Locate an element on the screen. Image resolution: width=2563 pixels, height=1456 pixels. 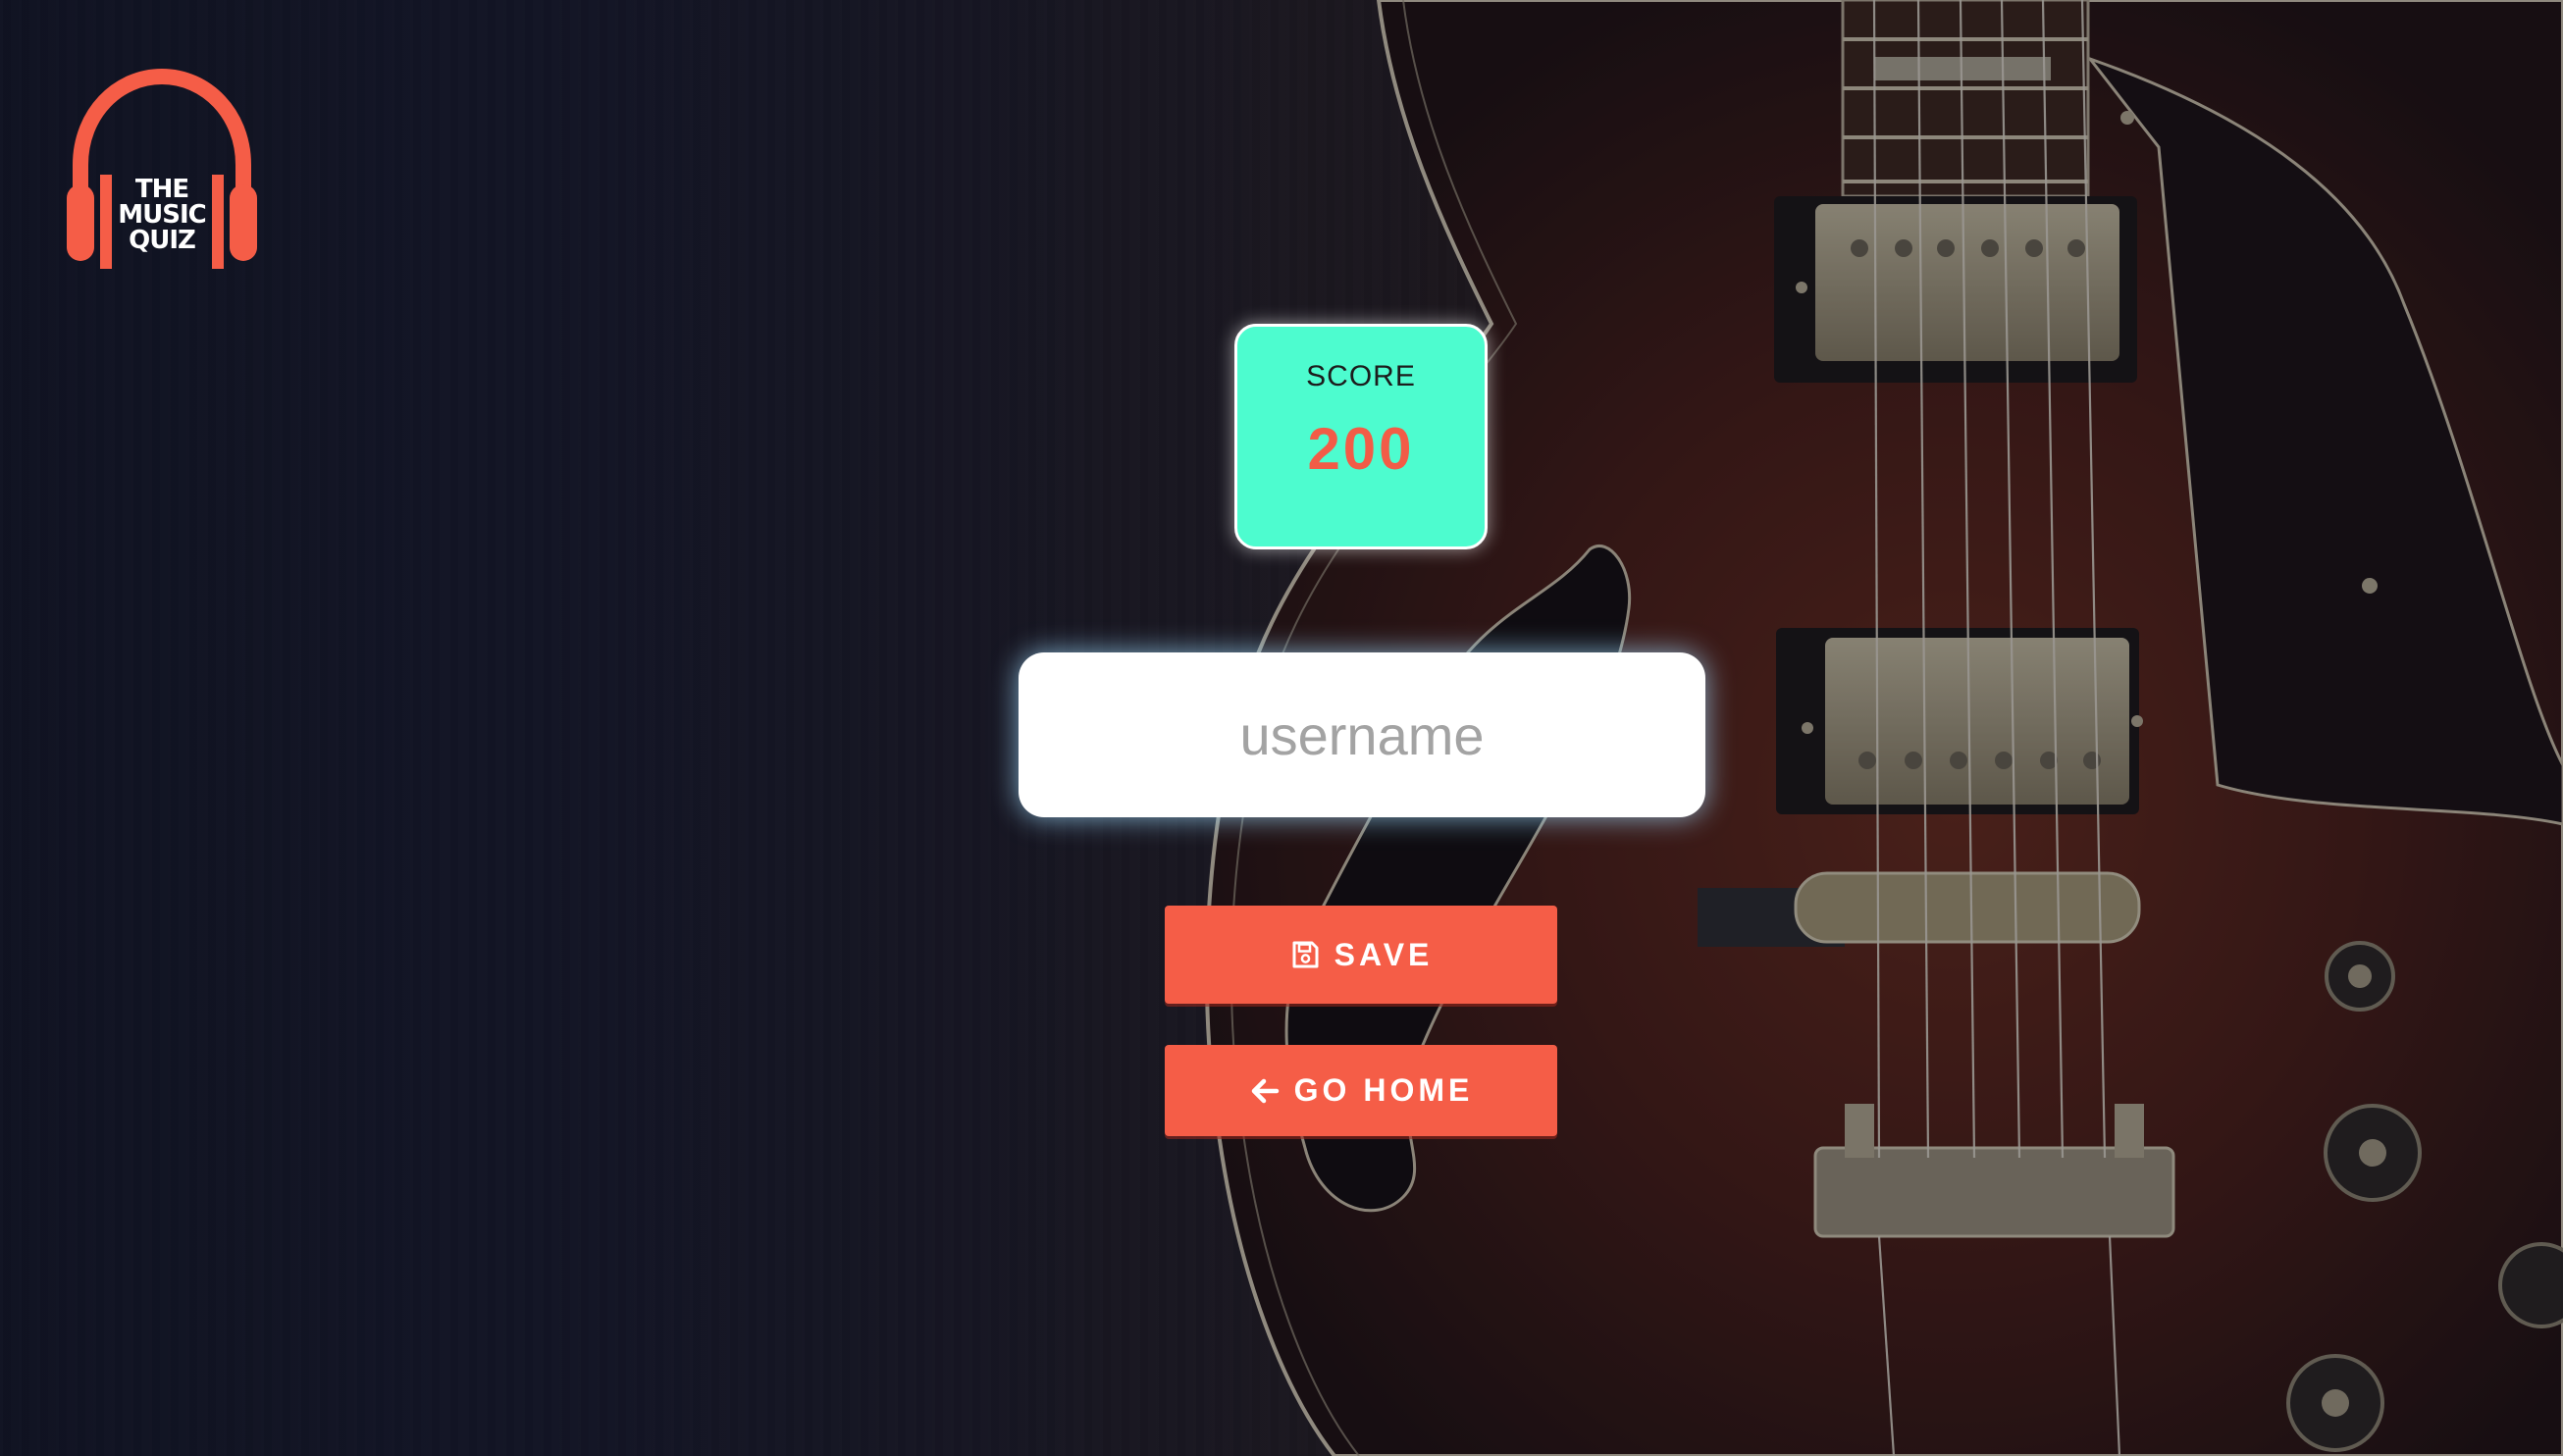
go-home-button: GO HOME is located at coordinates (1361, 1090).